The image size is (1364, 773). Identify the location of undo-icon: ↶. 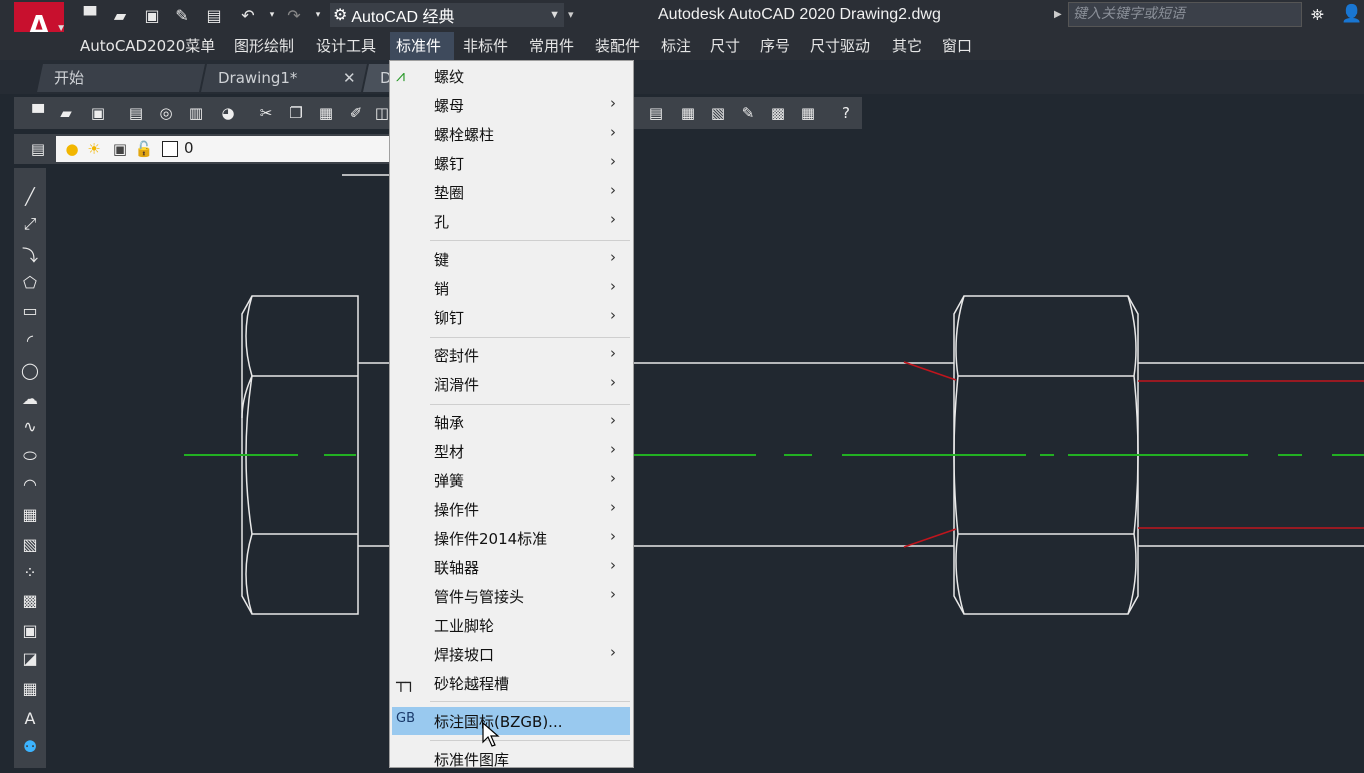
(248, 15).